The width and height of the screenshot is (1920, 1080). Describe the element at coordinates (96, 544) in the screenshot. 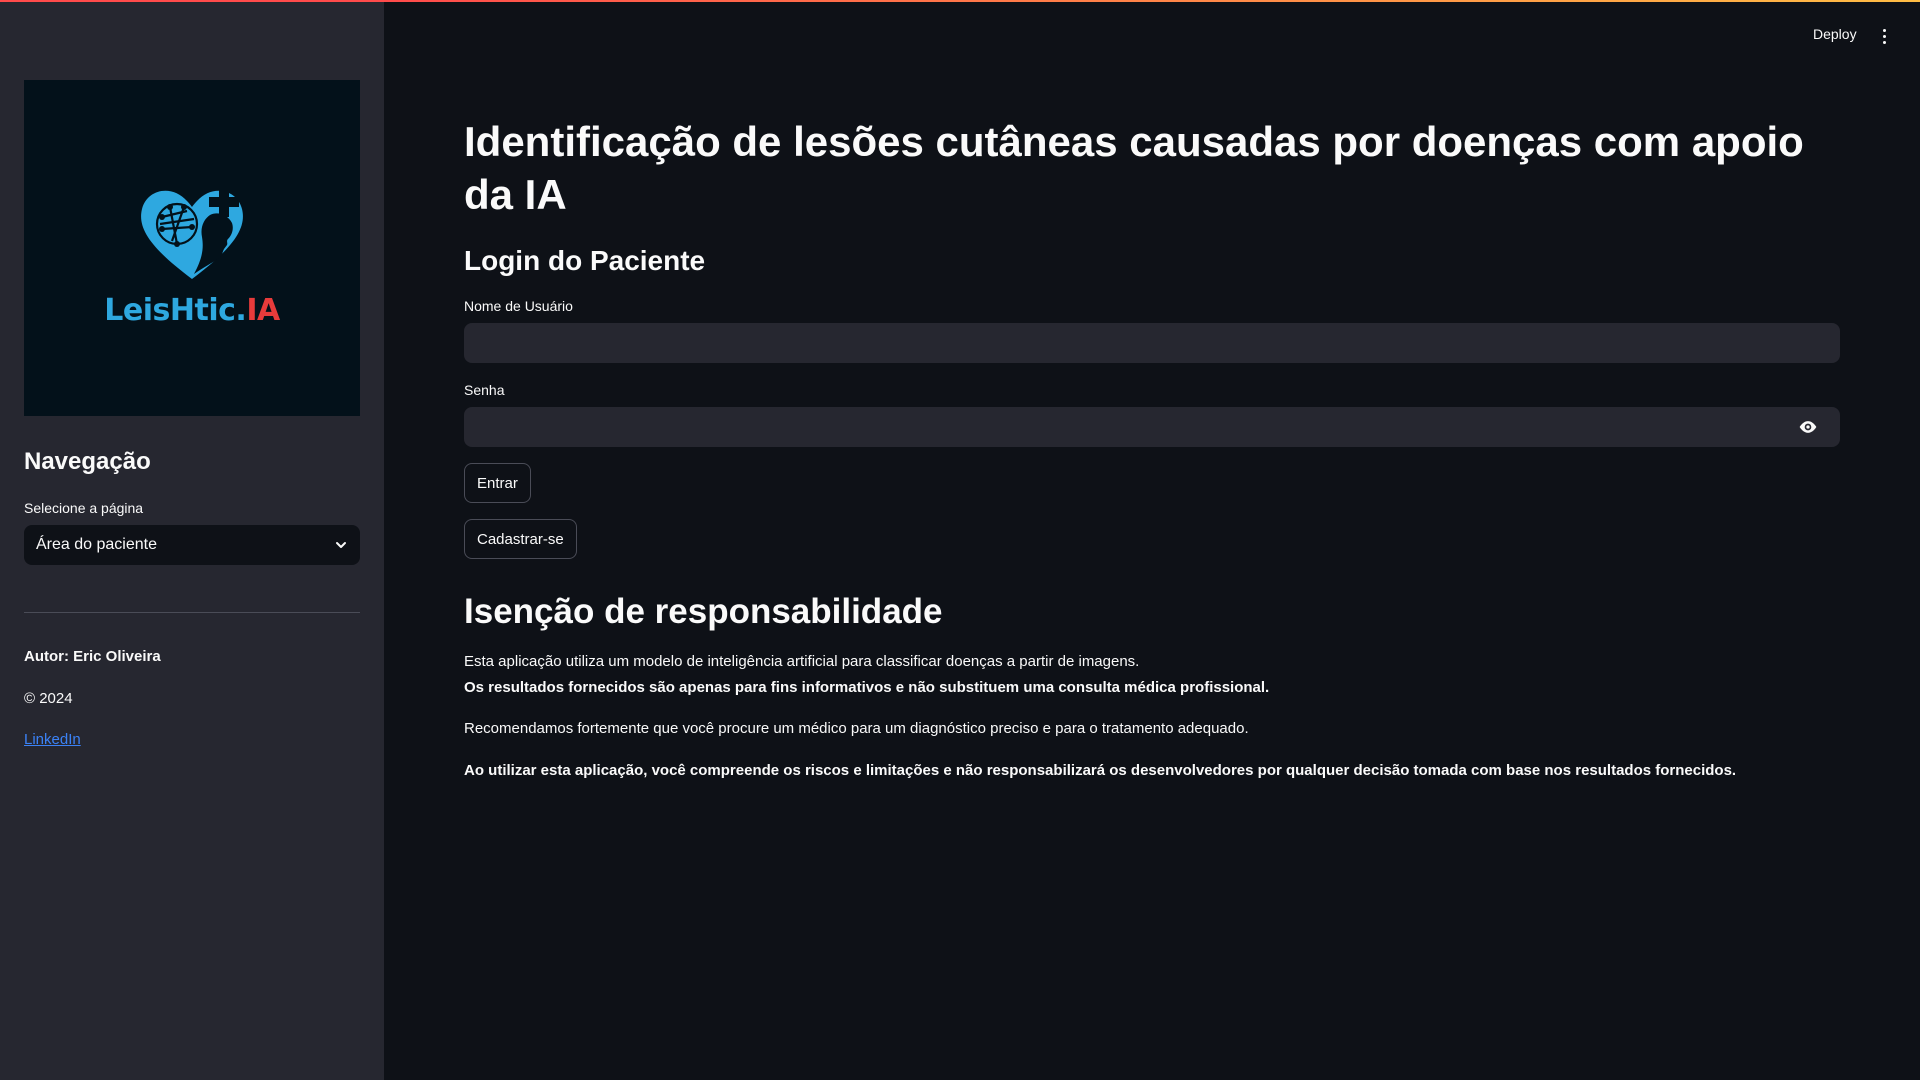

I see `page-select-value: Área do paciente` at that location.